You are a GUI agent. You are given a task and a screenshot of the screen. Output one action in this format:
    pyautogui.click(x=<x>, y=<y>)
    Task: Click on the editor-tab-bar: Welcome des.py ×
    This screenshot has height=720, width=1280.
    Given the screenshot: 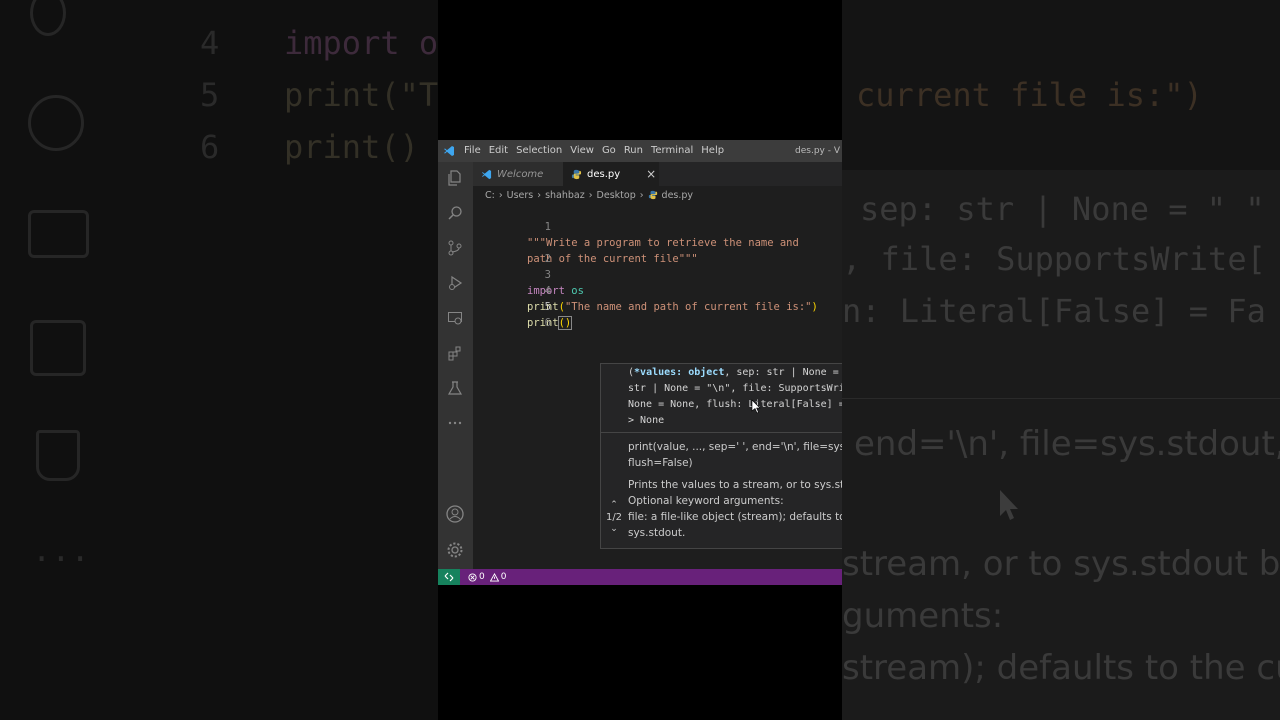 What is the action you would take?
    pyautogui.click(x=657, y=174)
    